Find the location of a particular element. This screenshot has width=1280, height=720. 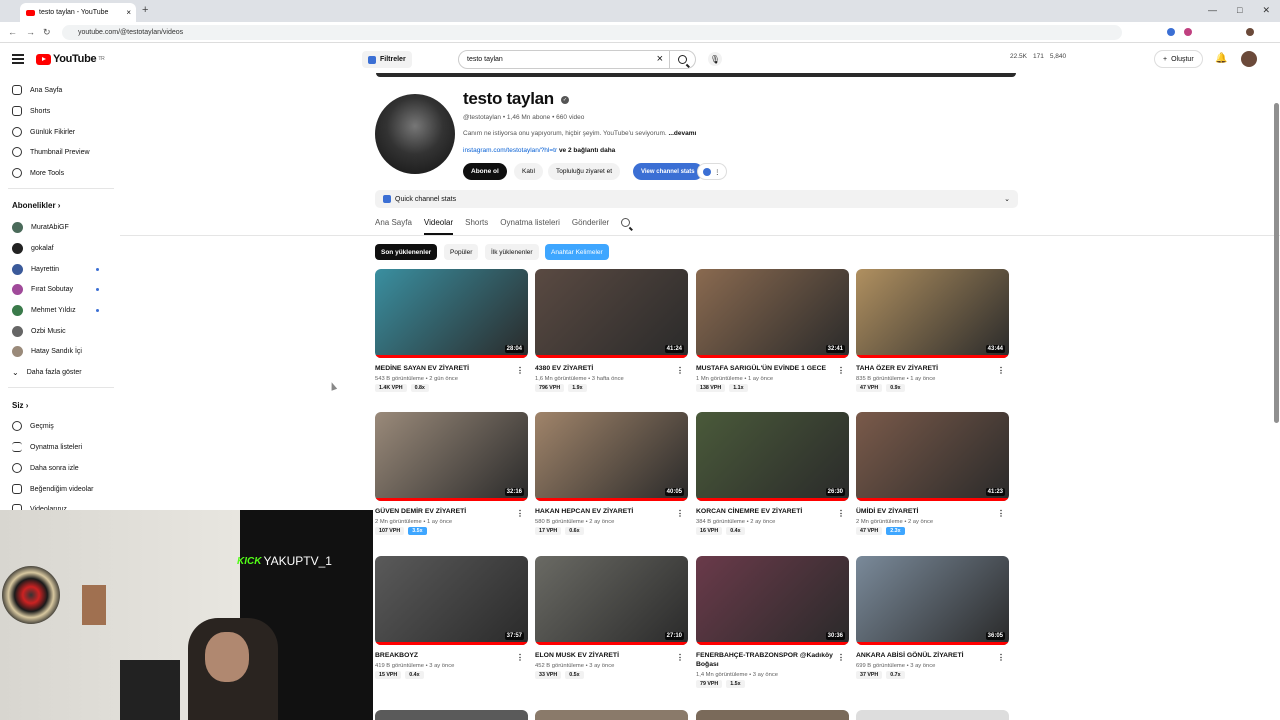

sidebar-sub: Hatay Sandık İçi is located at coordinates (47, 351).